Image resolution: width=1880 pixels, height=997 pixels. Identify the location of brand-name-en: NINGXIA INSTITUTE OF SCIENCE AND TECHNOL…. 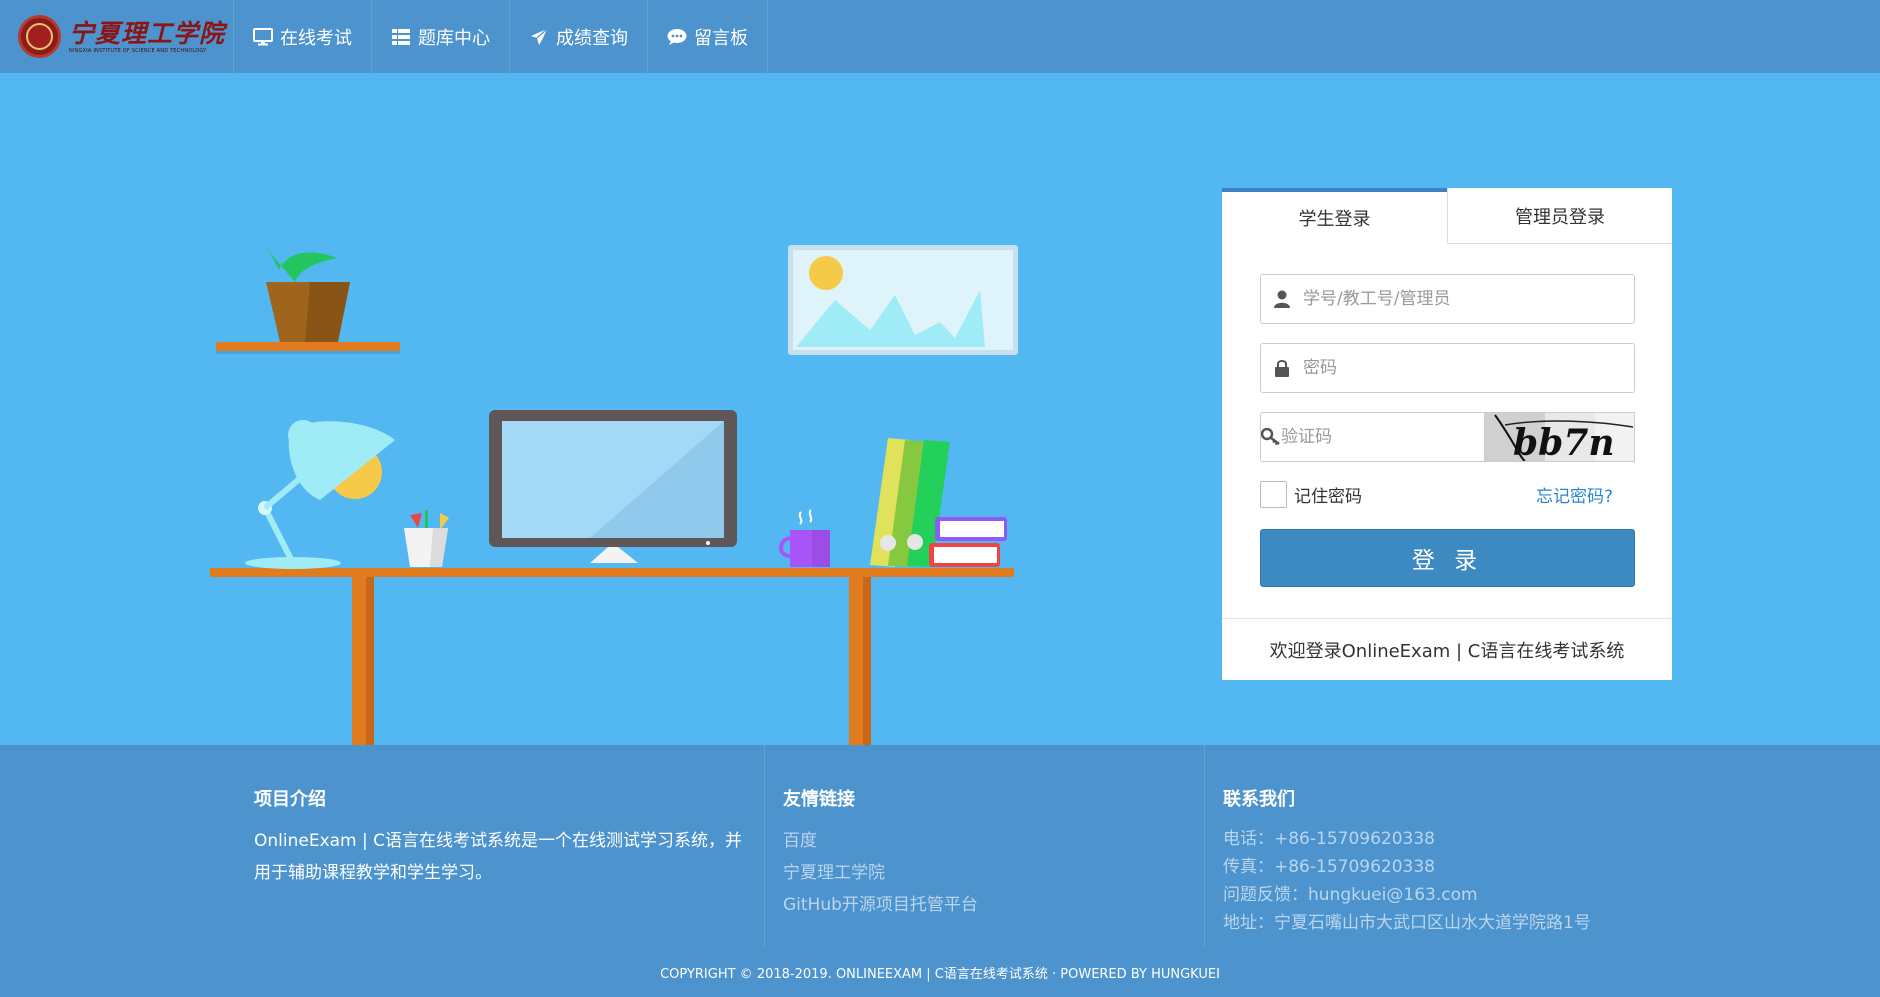
(138, 50).